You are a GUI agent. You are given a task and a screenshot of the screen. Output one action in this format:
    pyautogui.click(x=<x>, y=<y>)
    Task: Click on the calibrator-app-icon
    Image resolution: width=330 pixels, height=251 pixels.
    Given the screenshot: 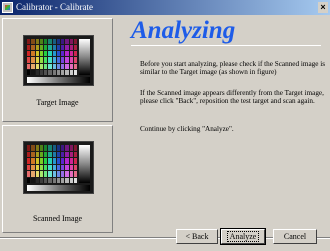 What is the action you would take?
    pyautogui.click(x=7, y=7)
    